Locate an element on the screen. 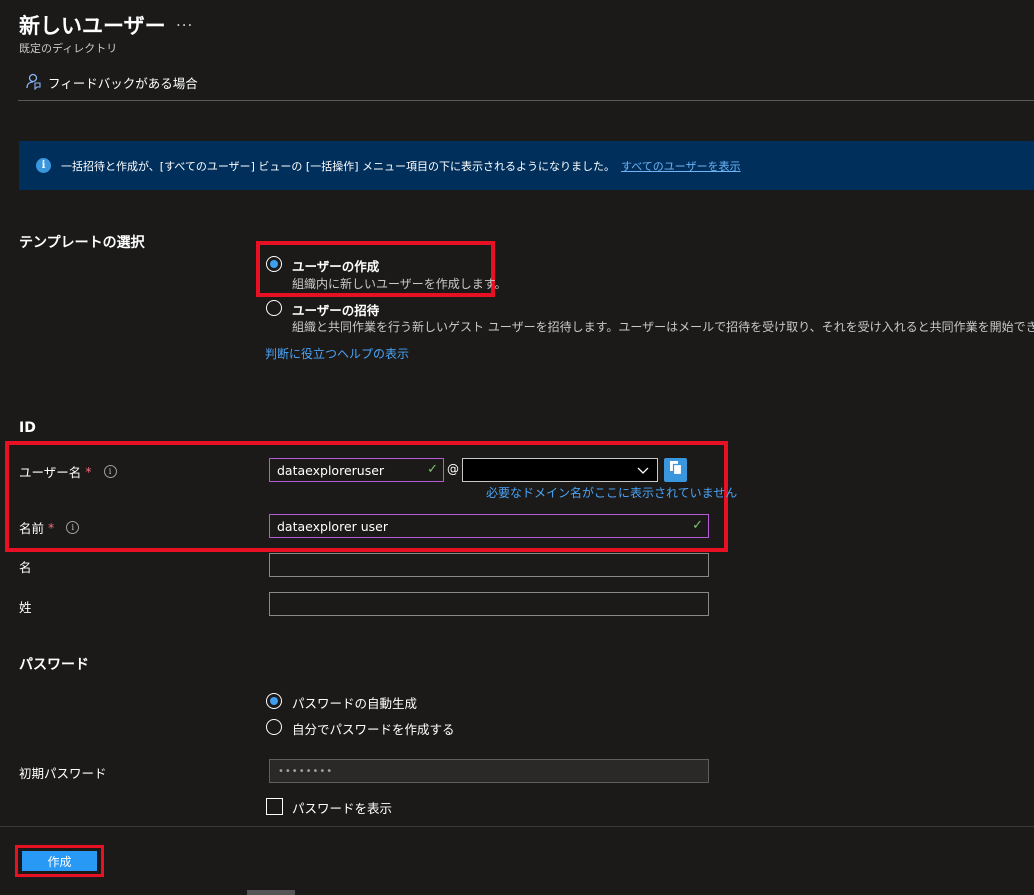 The width and height of the screenshot is (1034, 895). chevron-down-icon is located at coordinates (643, 471).